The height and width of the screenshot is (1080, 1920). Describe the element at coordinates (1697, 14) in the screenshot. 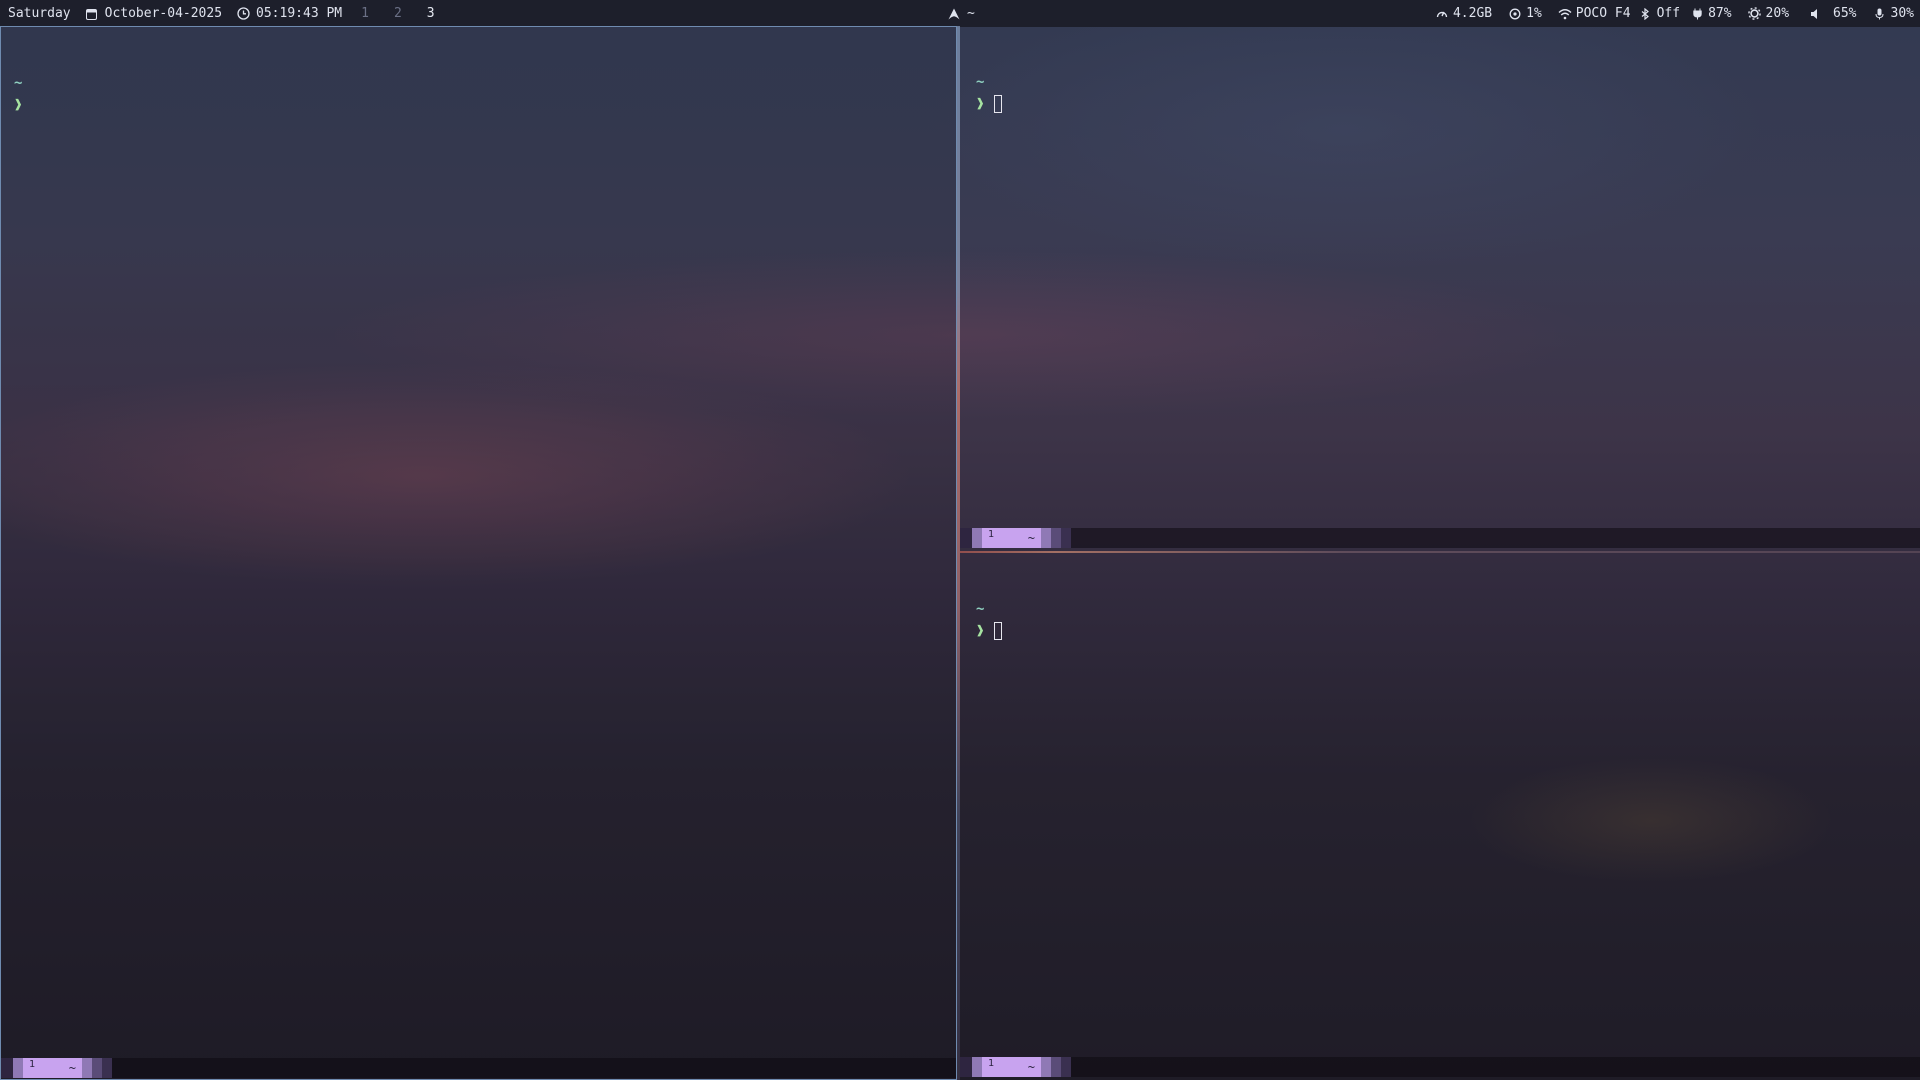

I see `battery-icon` at that location.